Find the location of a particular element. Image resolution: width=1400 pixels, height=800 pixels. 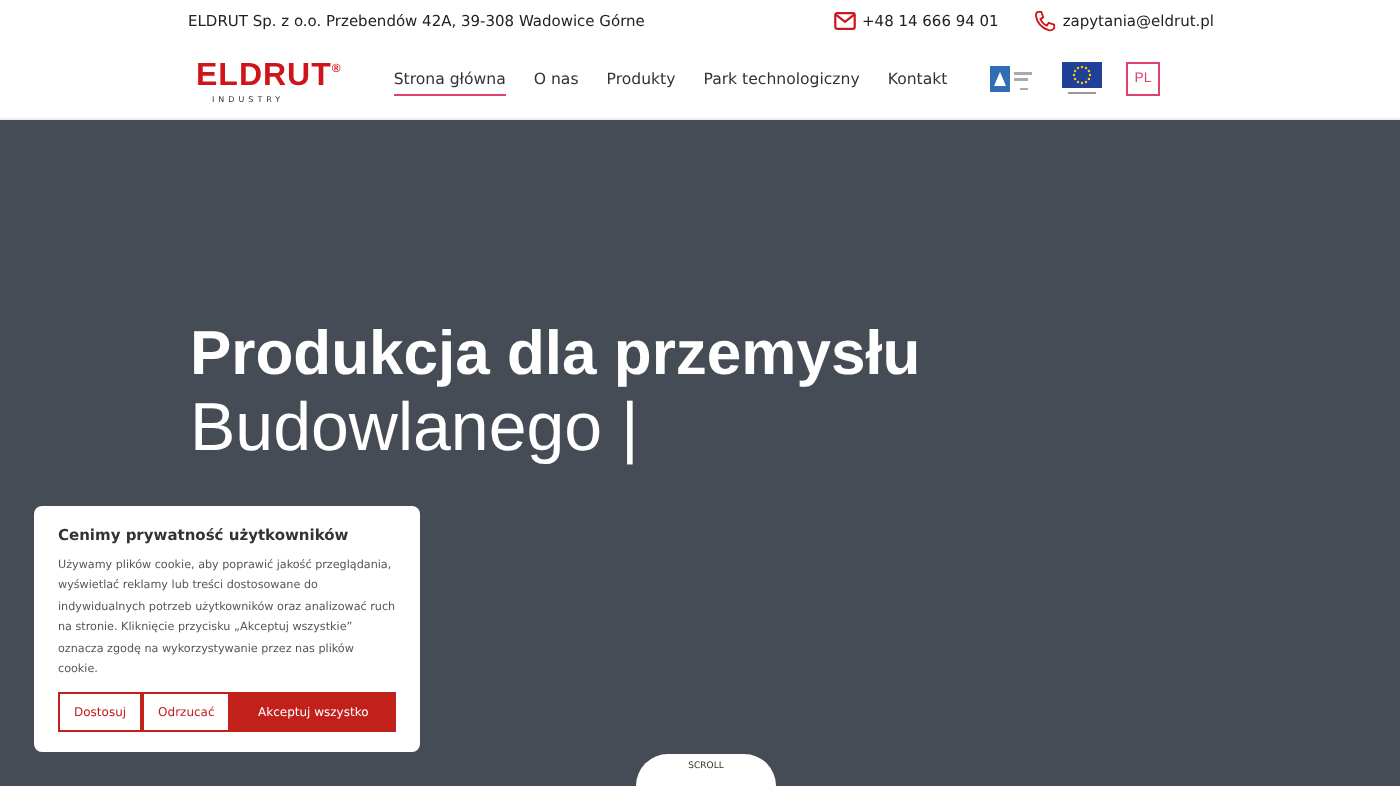

hero-title: Produkcja dla przemysłu is located at coordinates (555, 353).